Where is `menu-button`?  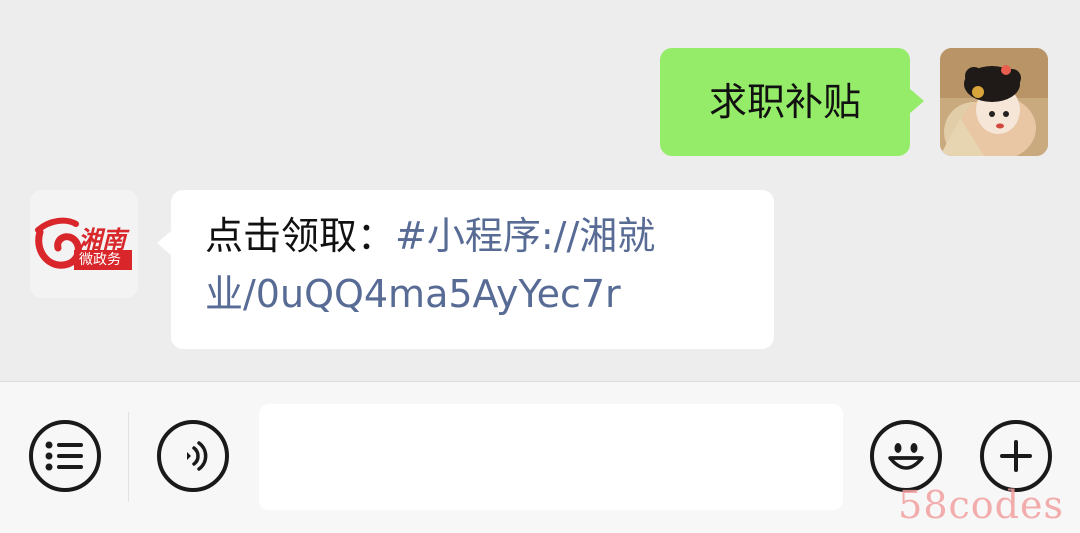
menu-button is located at coordinates (65, 456).